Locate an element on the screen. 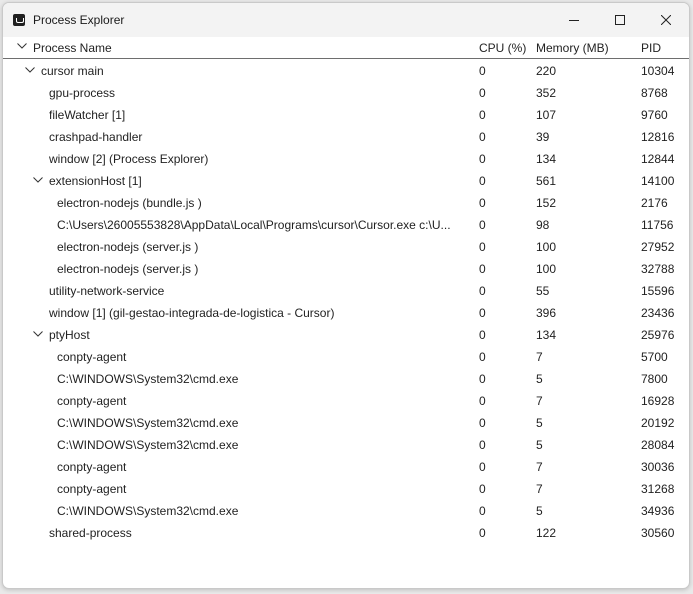 The height and width of the screenshot is (594, 693). table-header: Process Name CPU (%) Memory (MB) PID is located at coordinates (346, 48).